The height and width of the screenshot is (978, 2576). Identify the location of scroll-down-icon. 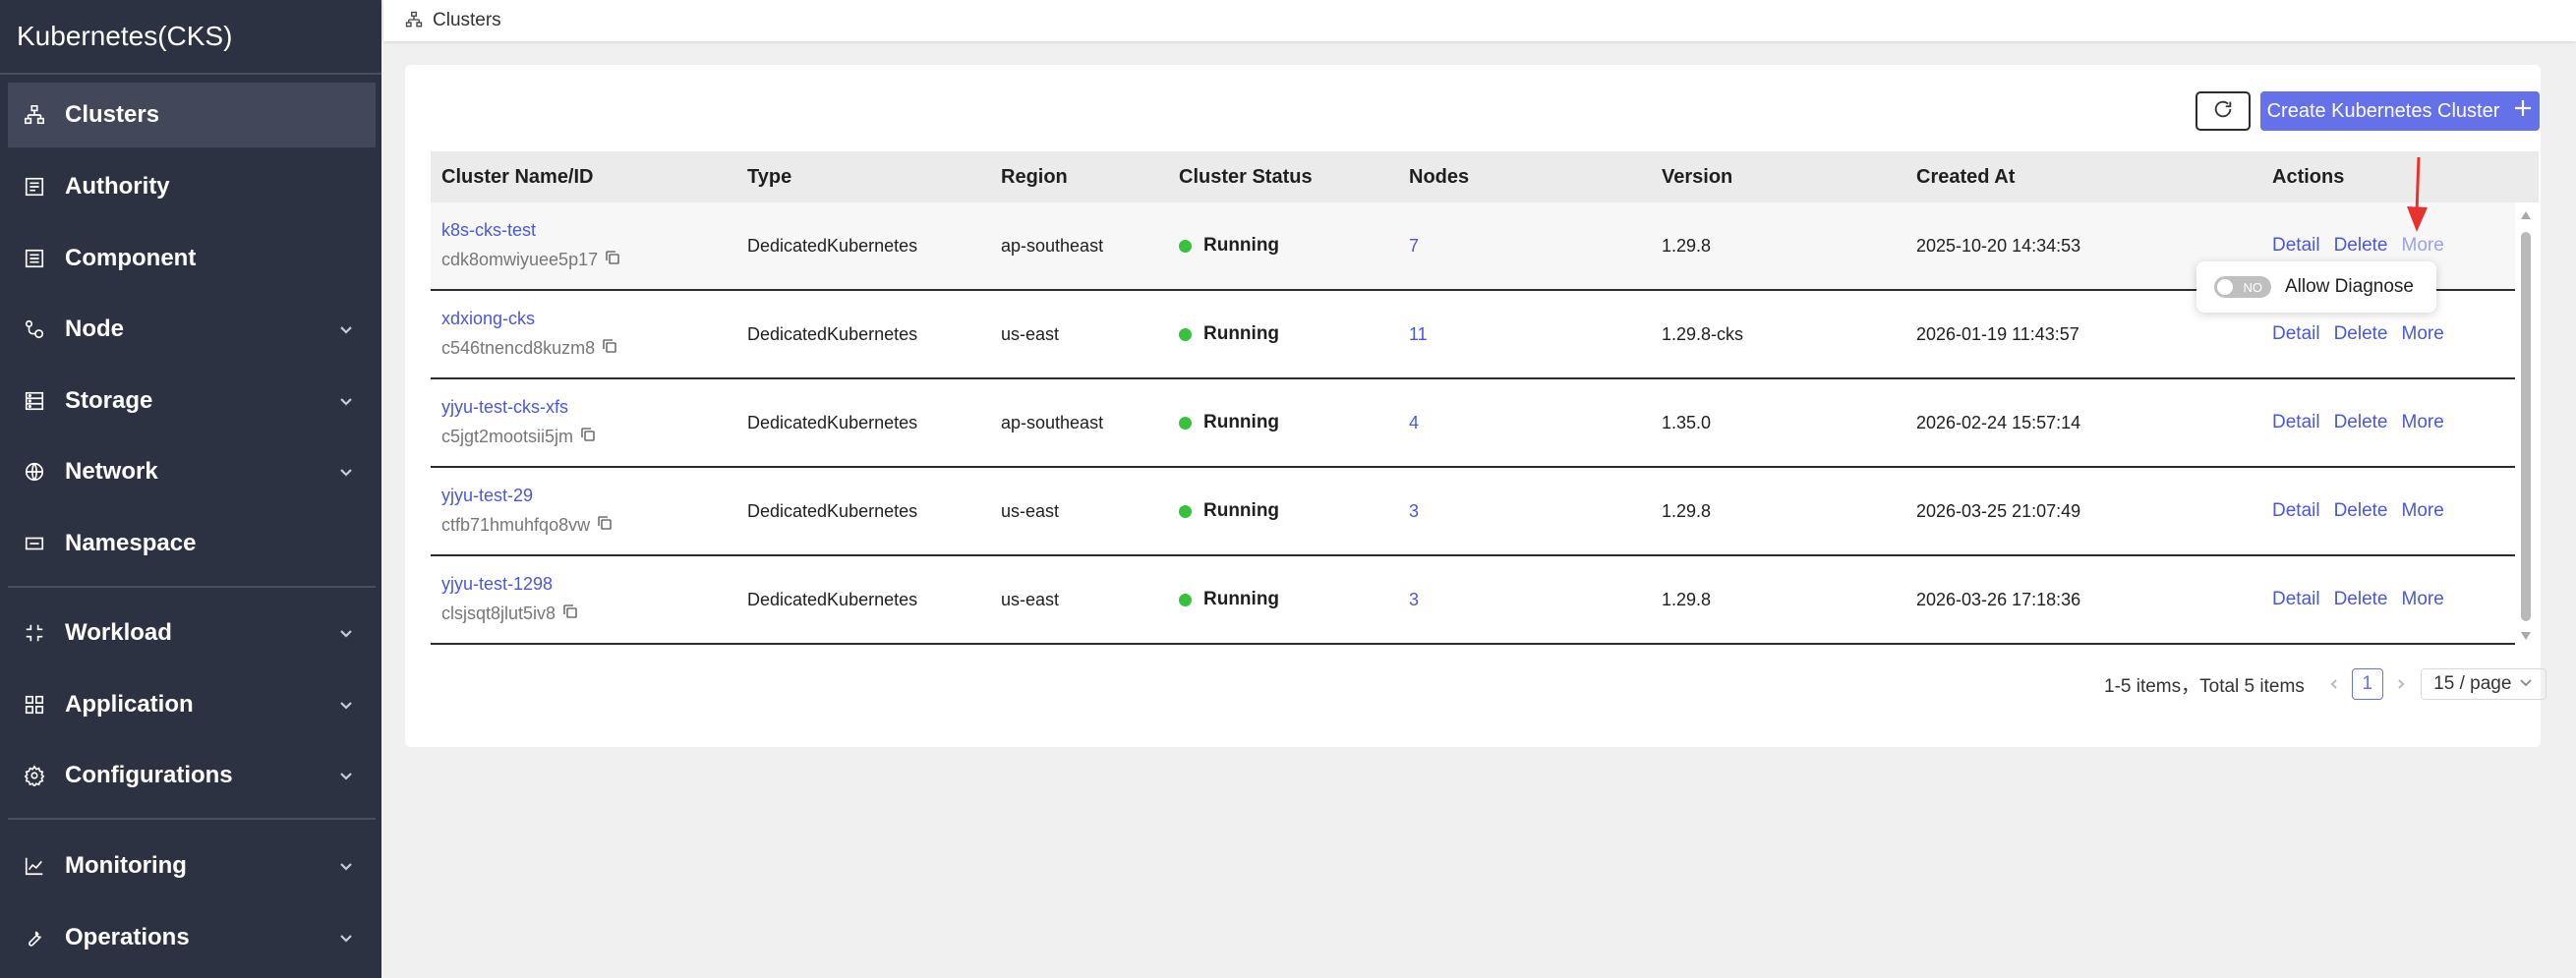
(2526, 636).